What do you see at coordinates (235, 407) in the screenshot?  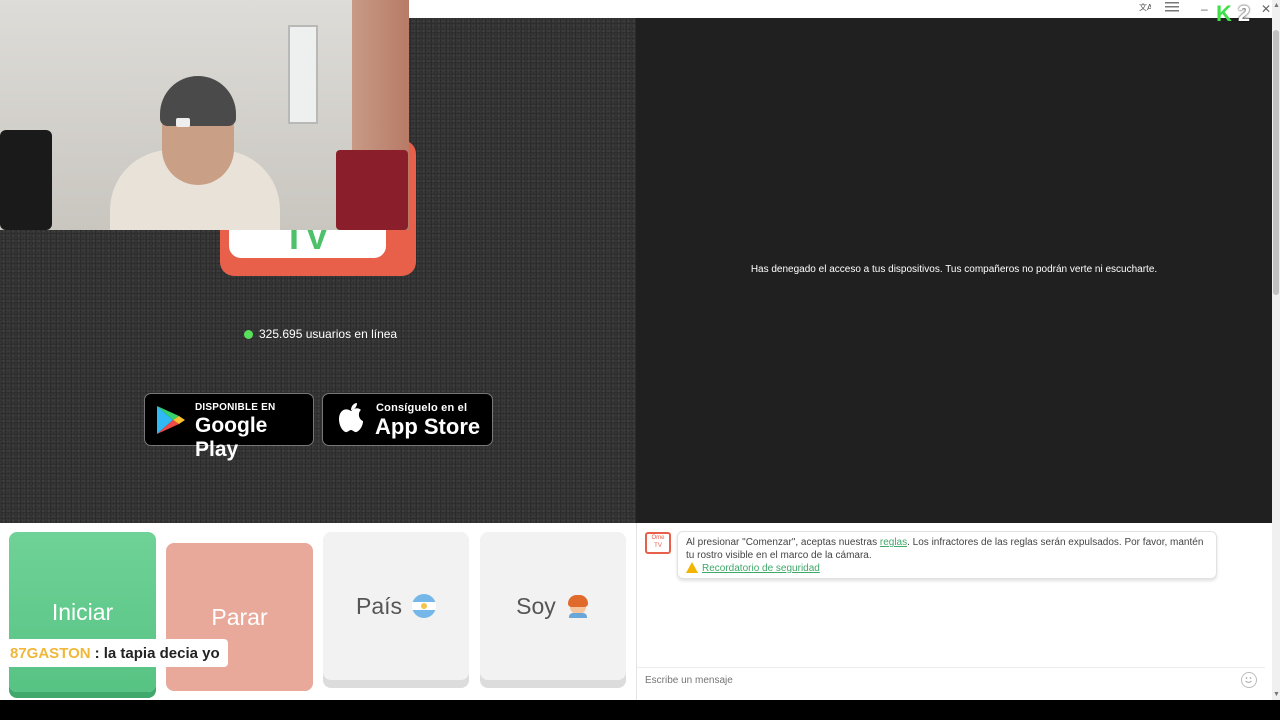 I see `google-play-small-text: DISPONIBLE EN` at bounding box center [235, 407].